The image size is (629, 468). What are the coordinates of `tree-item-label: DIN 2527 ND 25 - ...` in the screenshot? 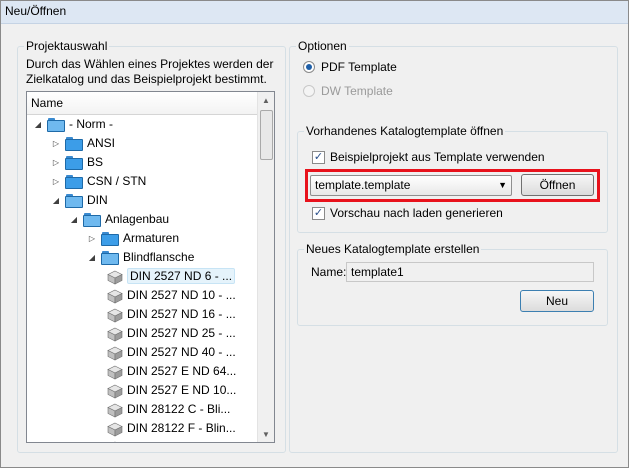 It's located at (181, 333).